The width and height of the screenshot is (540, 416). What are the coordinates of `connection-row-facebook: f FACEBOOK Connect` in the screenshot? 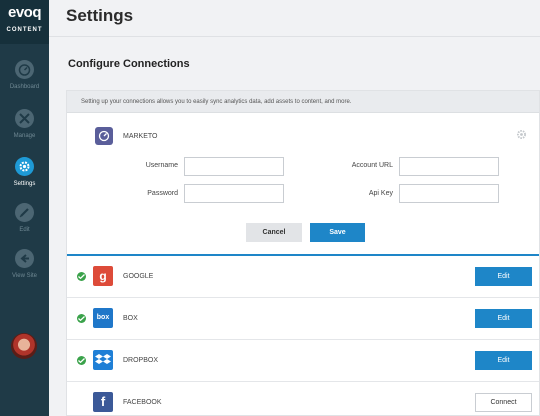 It's located at (303, 399).